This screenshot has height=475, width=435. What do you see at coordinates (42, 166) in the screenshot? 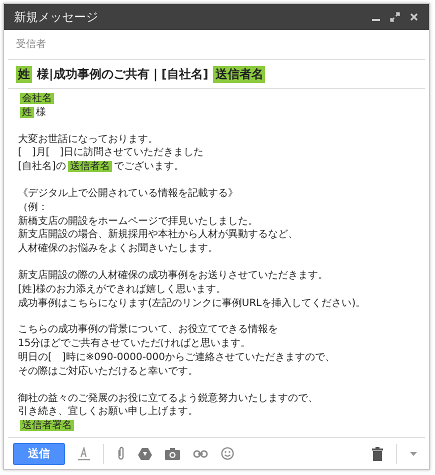
I see `body-text: [自社名]の` at bounding box center [42, 166].